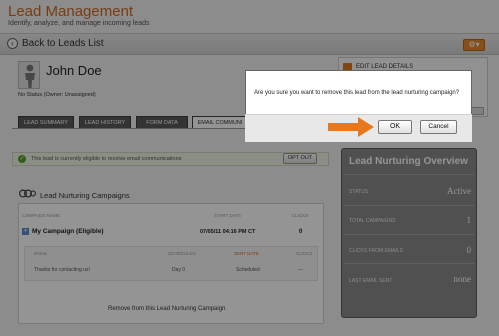  What do you see at coordinates (351, 127) in the screenshot?
I see `arrow-icon` at bounding box center [351, 127].